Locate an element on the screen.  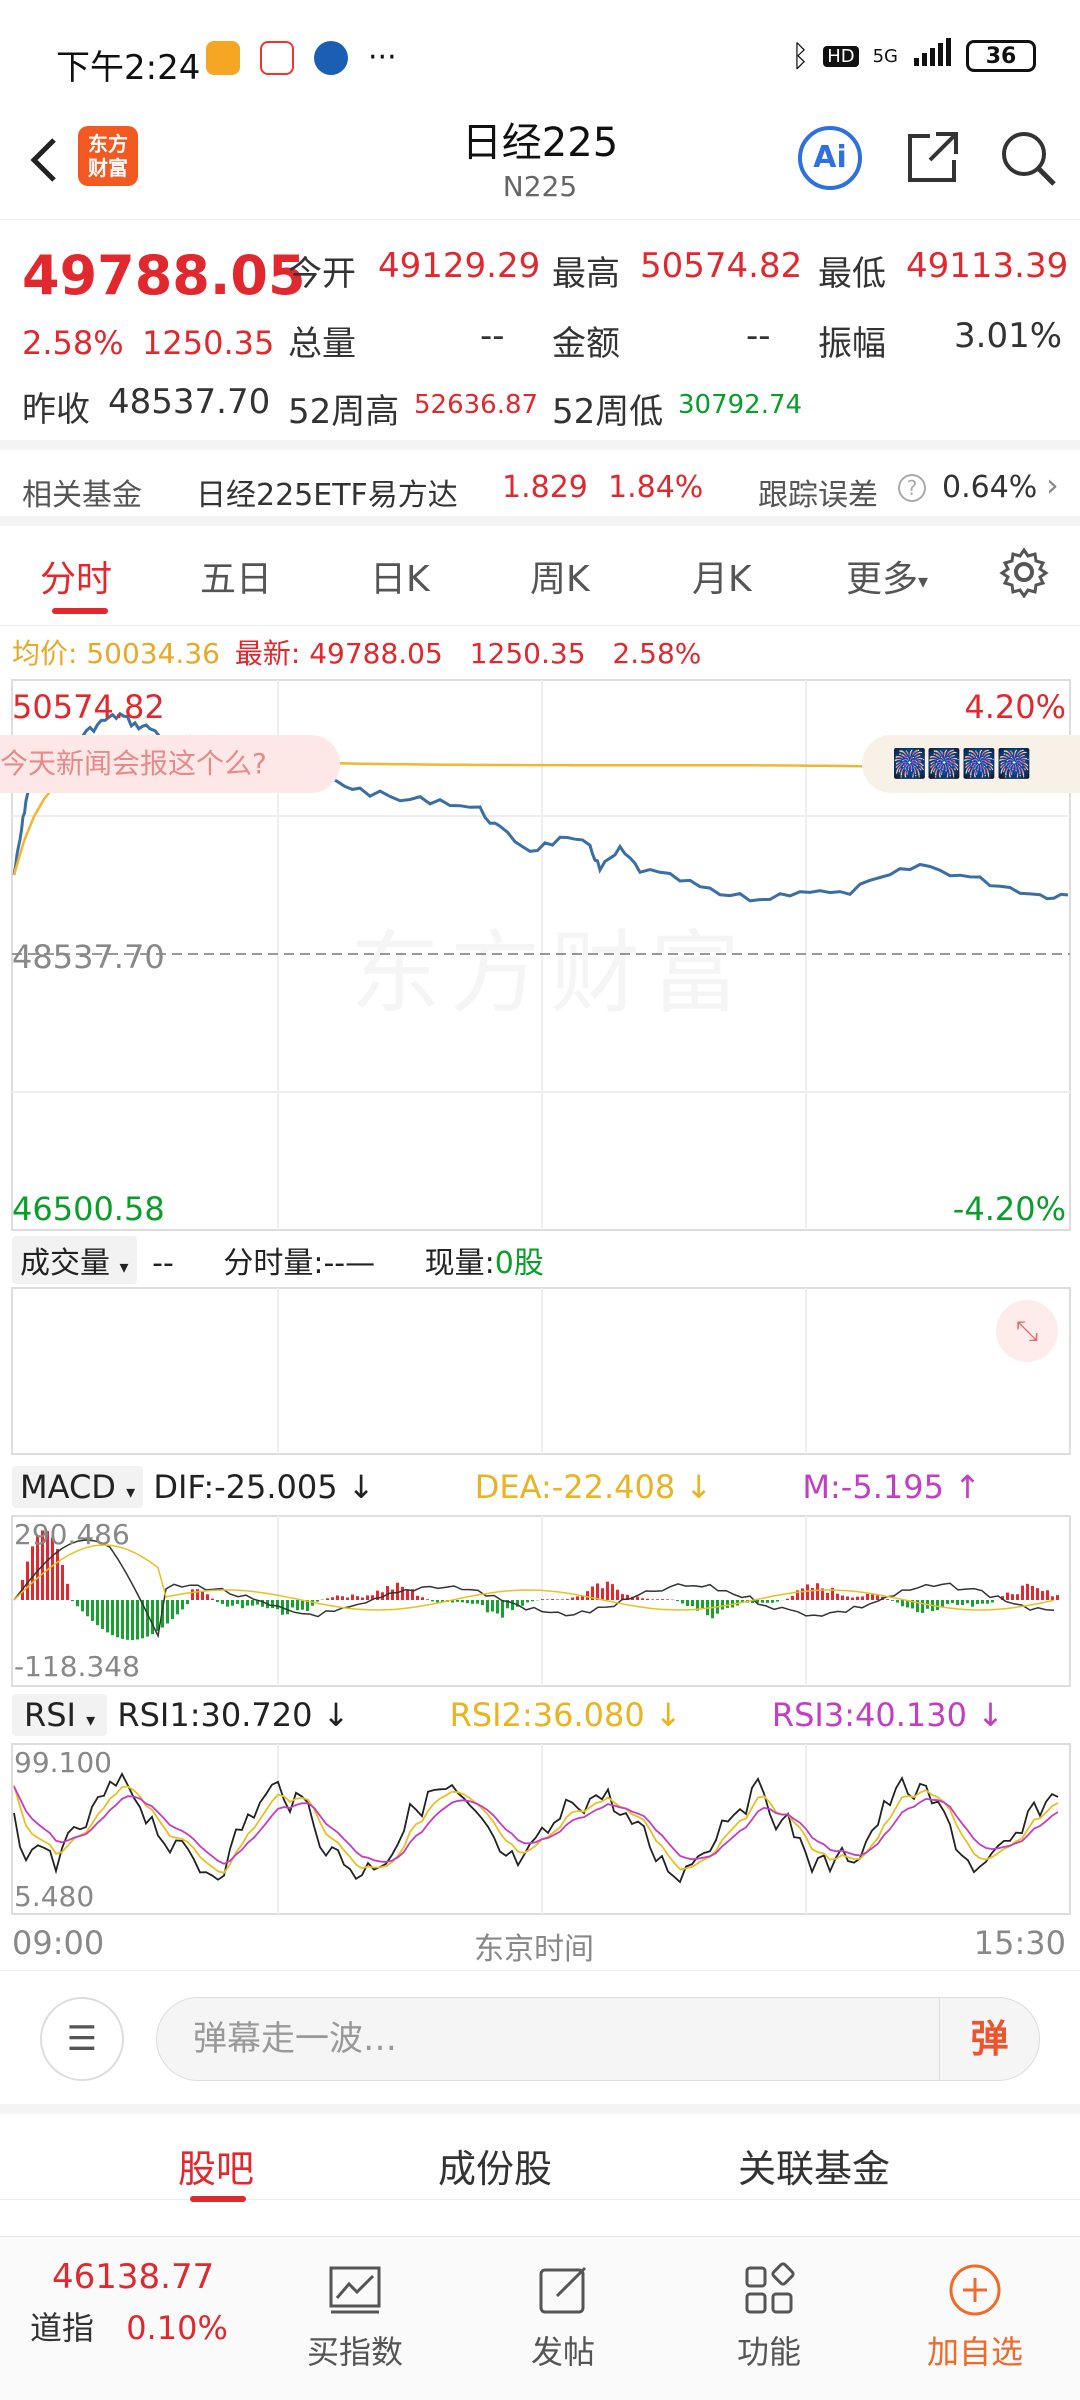
app-58-icon is located at coordinates (277, 57).